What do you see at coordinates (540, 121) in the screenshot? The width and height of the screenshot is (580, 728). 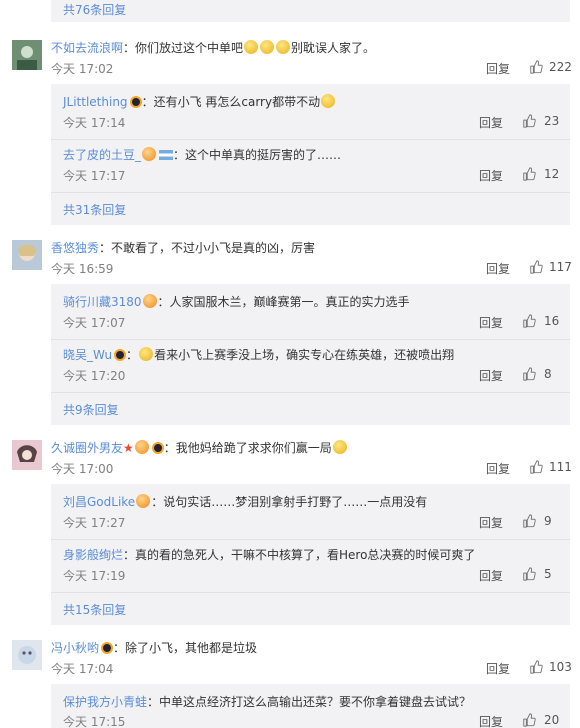 I see `like-button: 23` at bounding box center [540, 121].